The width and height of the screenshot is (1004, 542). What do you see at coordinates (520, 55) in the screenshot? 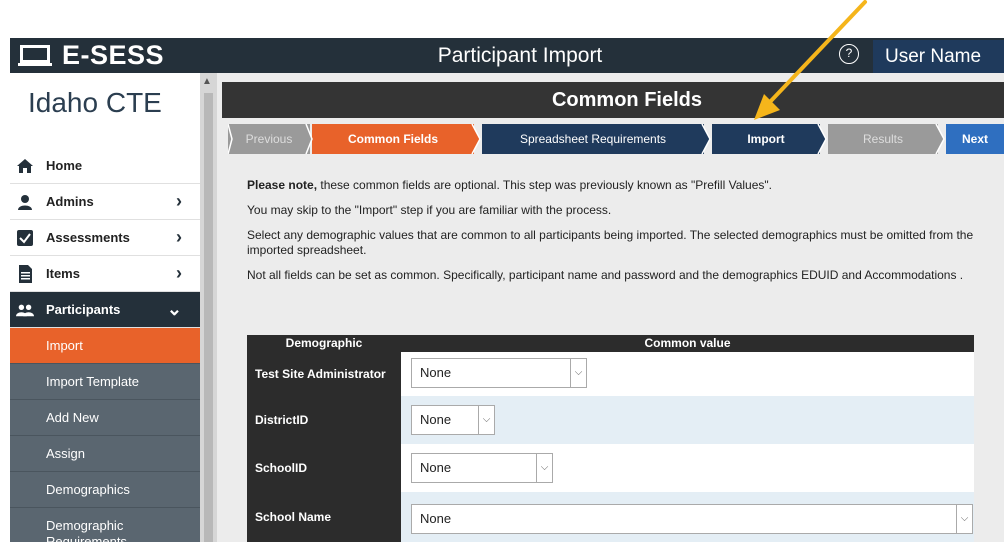
I see `page-title: Participant Import` at bounding box center [520, 55].